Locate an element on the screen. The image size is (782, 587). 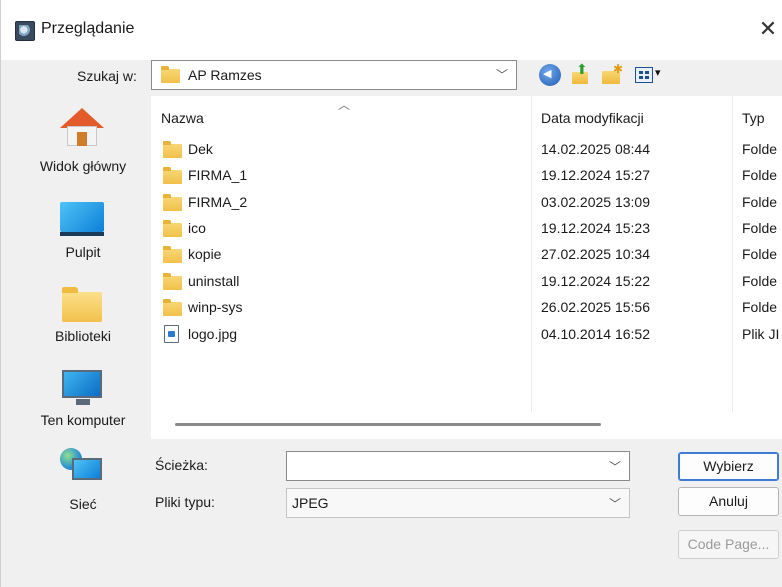
file-name: uninstall is located at coordinates (214, 281).